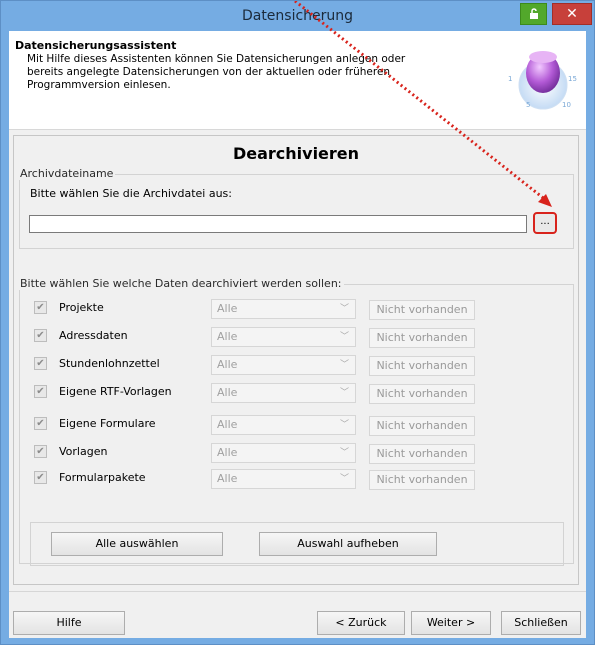 This screenshot has height=646, width=595. What do you see at coordinates (423, 104) in the screenshot?
I see `annotation-arrow` at bounding box center [423, 104].